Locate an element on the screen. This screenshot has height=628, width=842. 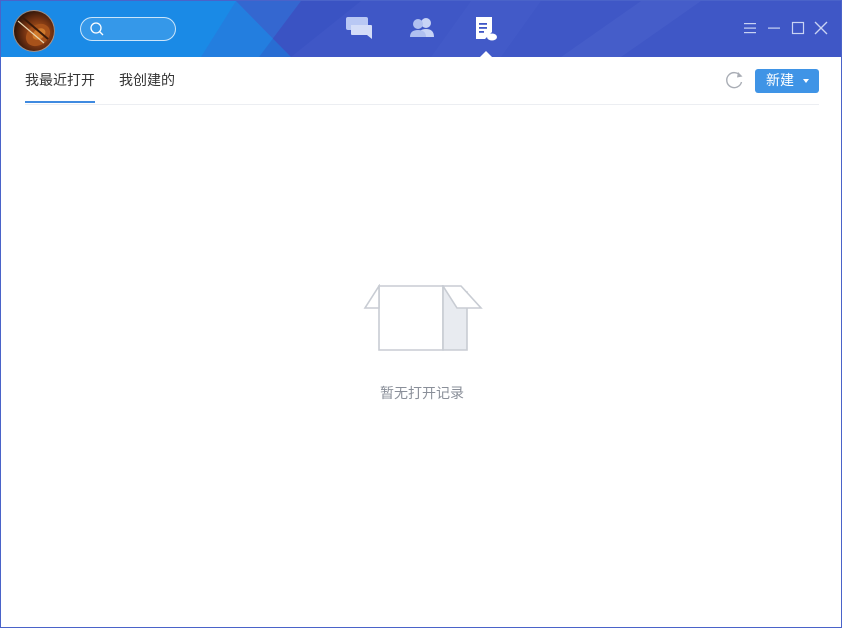
tab-recent: 我最近打开 is located at coordinates (60, 80).